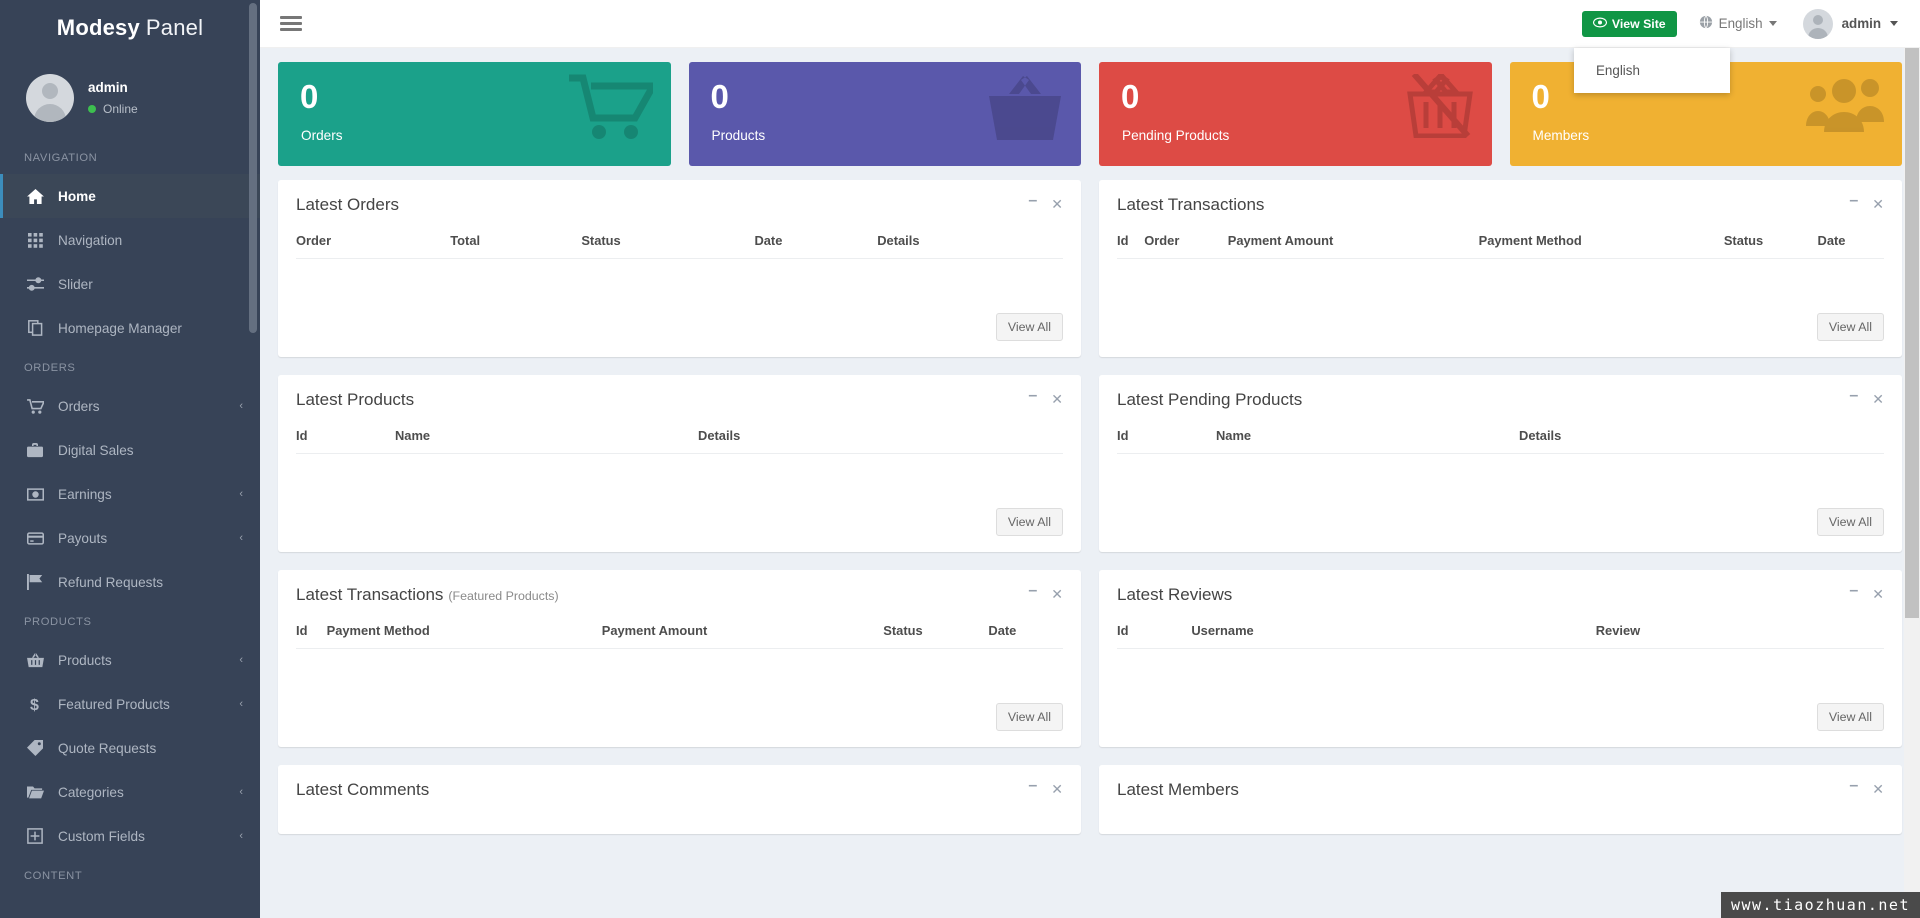  Describe the element at coordinates (35, 494) in the screenshot. I see `money-icon` at that location.